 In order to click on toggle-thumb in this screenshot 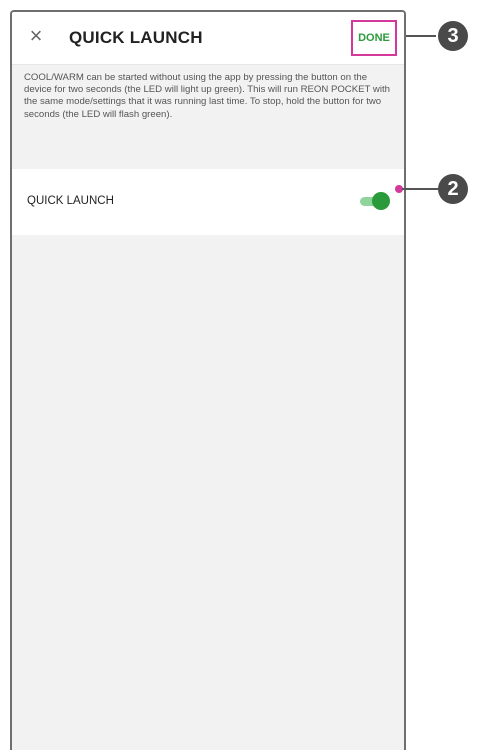, I will do `click(381, 201)`.